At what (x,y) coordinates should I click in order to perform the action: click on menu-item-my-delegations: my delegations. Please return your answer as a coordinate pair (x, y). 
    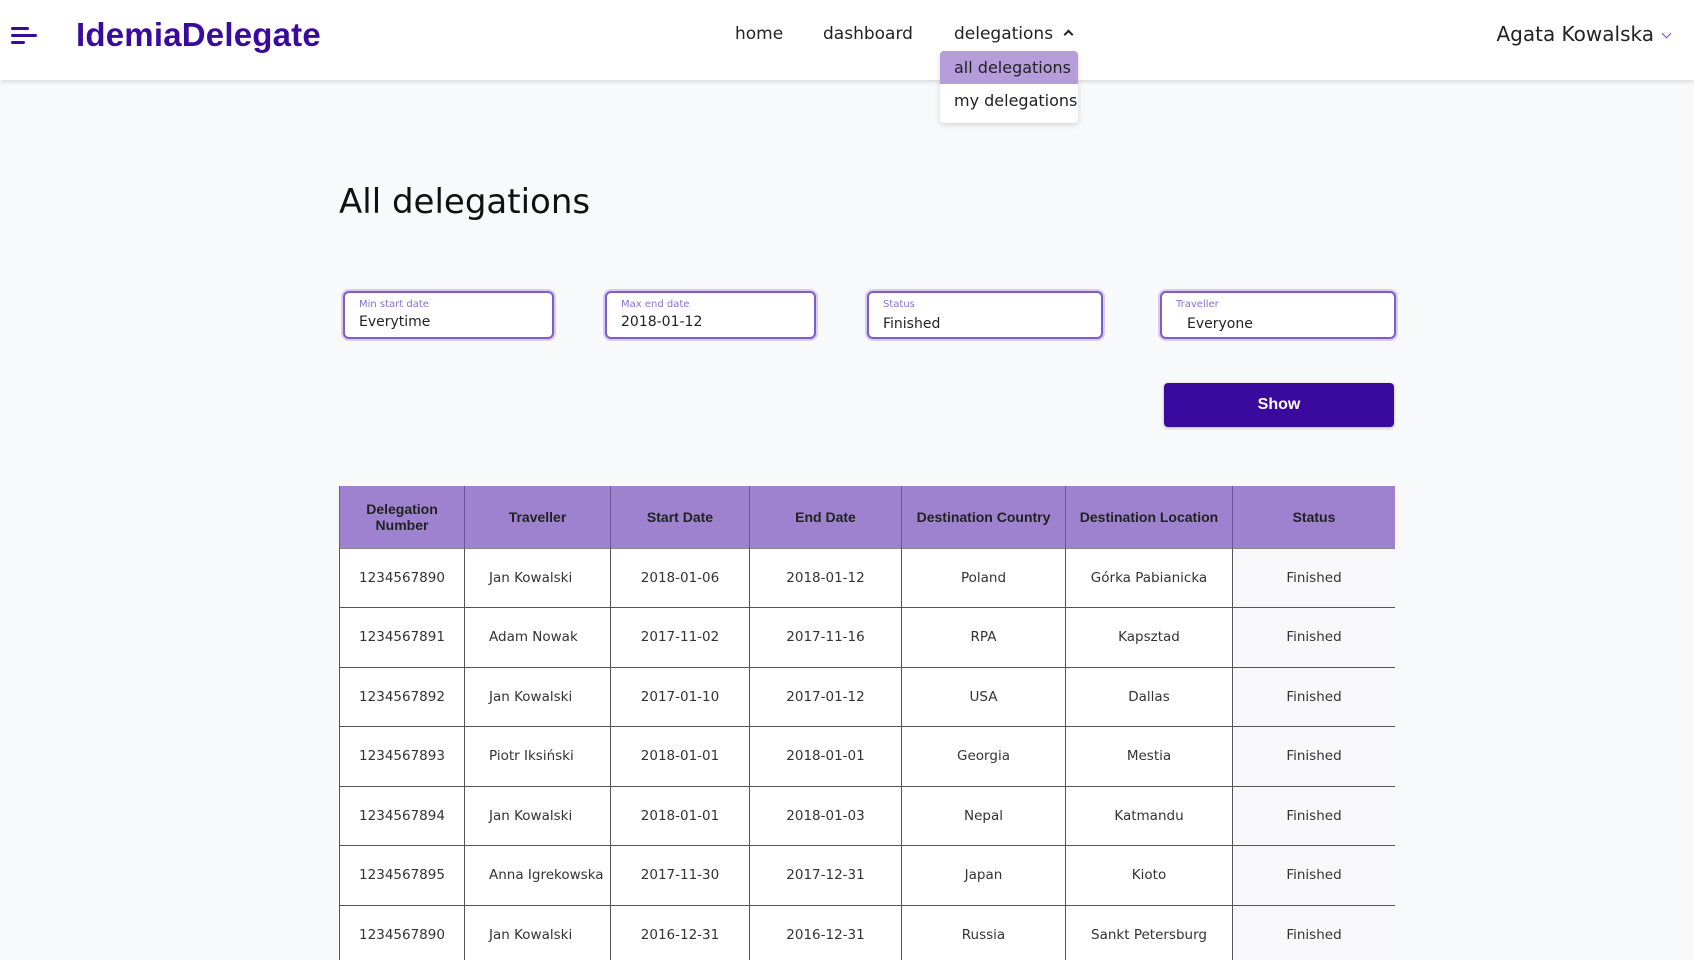
    Looking at the image, I should click on (1009, 101).